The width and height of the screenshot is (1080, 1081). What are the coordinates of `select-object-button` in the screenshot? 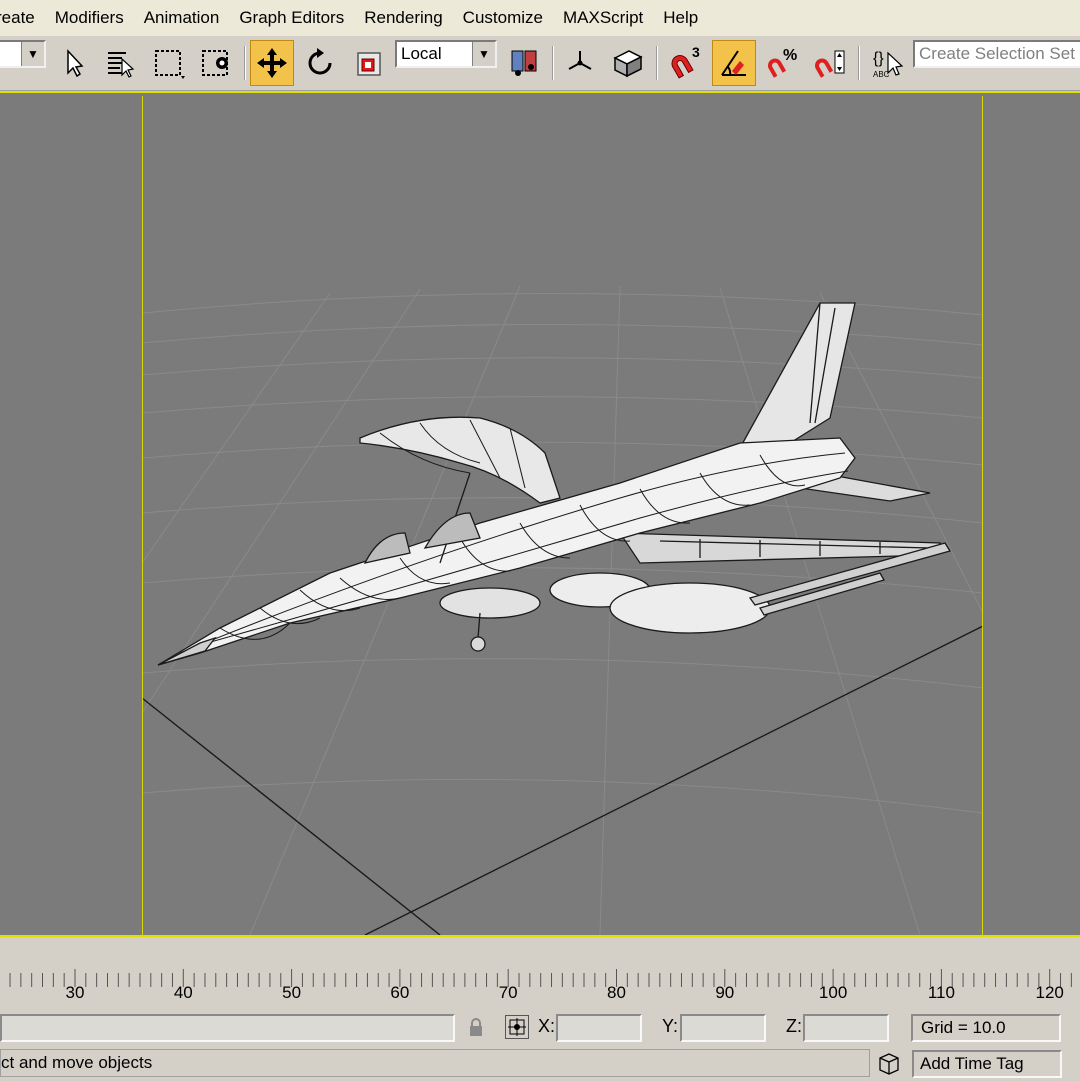 It's located at (72, 63).